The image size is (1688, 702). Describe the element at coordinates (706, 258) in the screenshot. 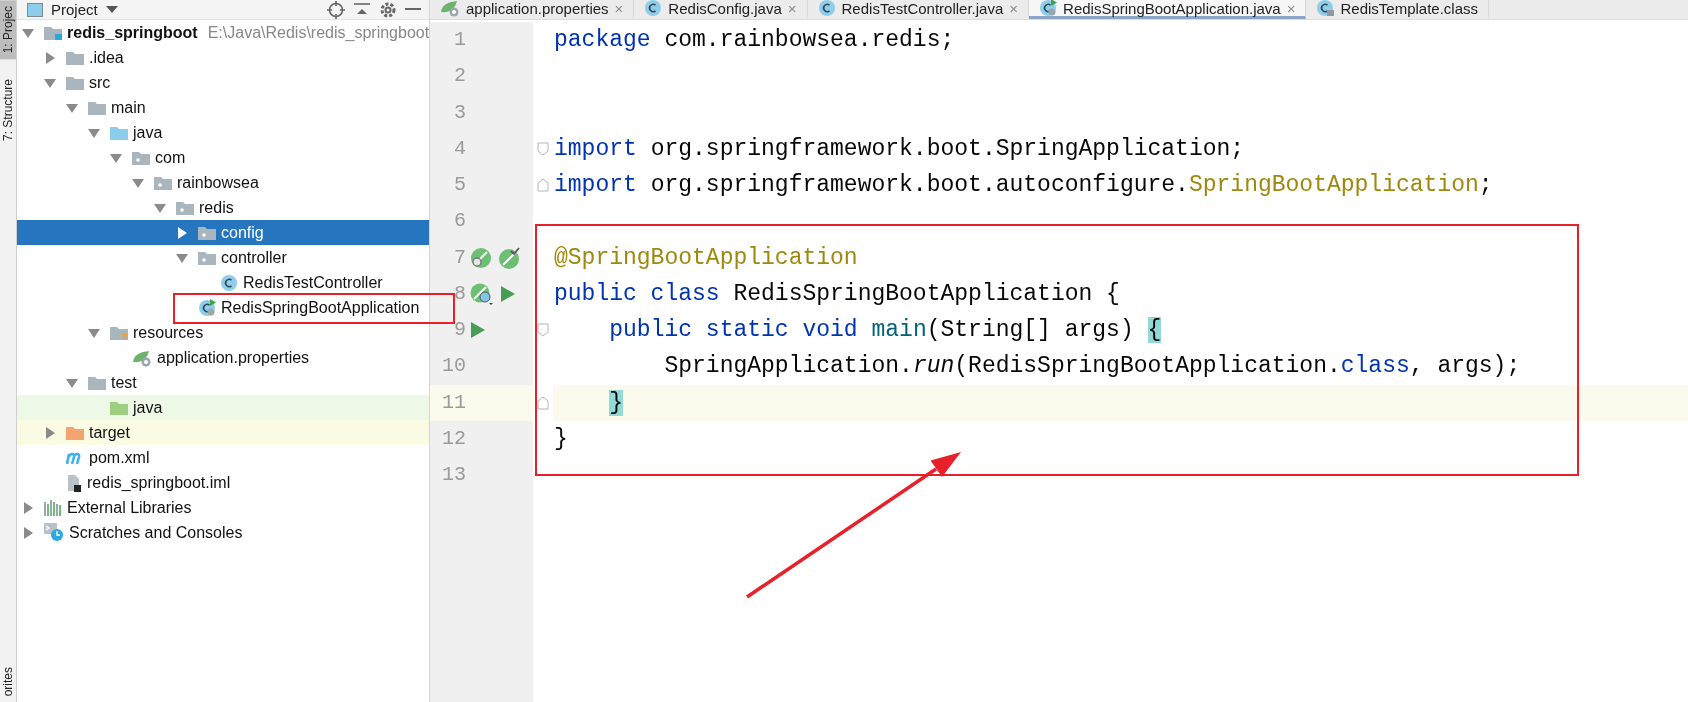

I see `code-line: @SpringBootApplication` at that location.